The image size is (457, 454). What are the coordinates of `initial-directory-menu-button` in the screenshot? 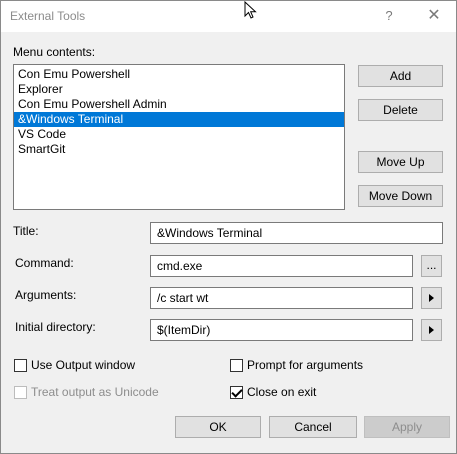 It's located at (431, 330).